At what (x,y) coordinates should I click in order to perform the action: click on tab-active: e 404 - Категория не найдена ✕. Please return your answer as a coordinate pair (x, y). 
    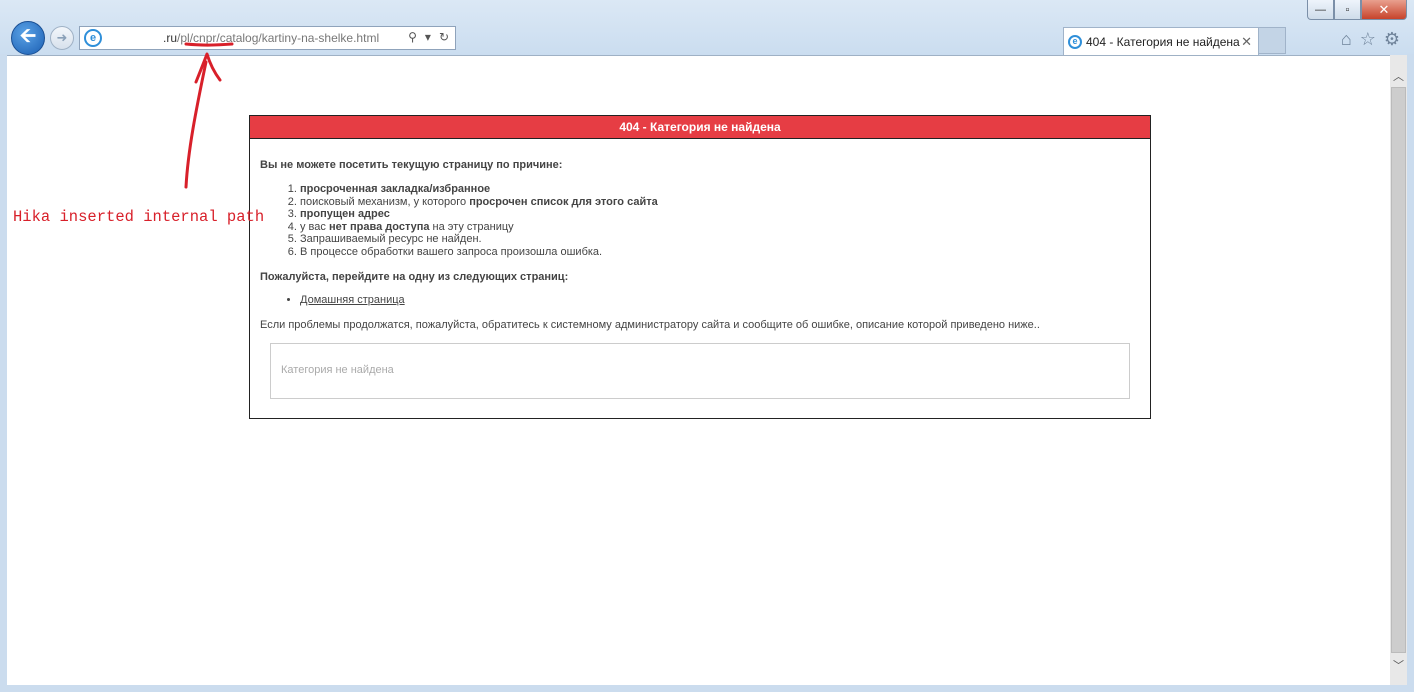
    Looking at the image, I should click on (1161, 41).